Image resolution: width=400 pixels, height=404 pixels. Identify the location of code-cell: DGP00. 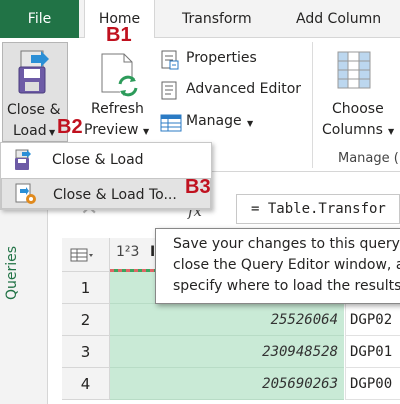
(372, 384).